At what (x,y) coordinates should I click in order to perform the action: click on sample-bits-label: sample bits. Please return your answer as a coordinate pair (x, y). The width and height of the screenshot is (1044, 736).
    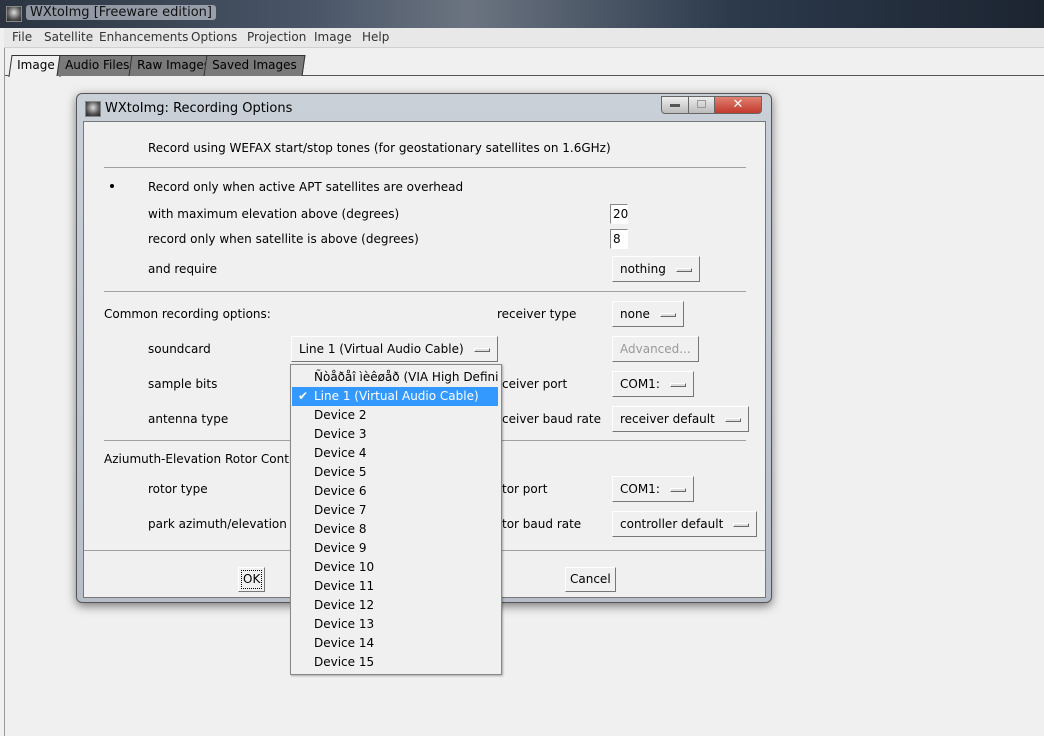
    Looking at the image, I should click on (183, 384).